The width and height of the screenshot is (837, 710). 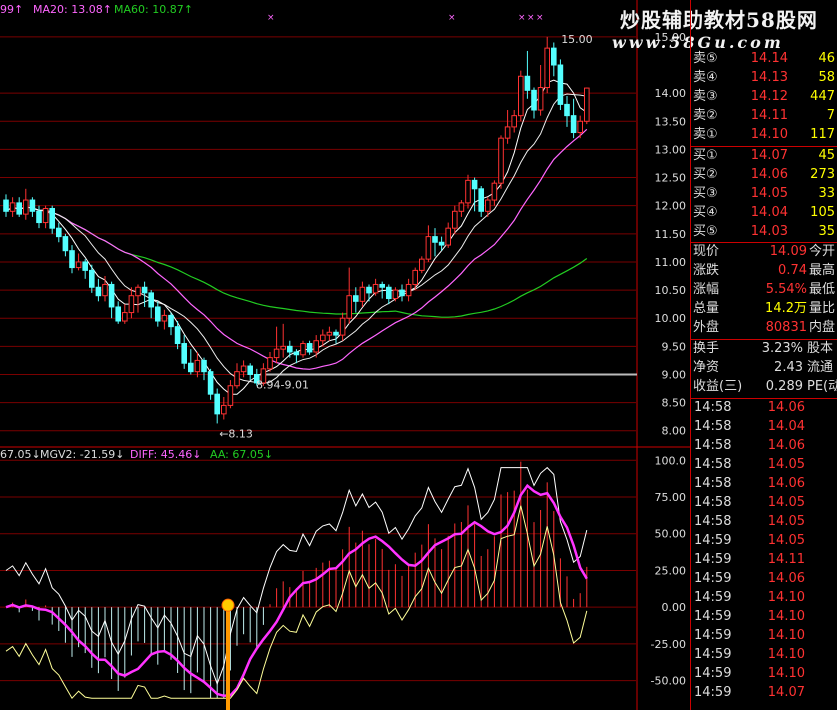 I want to click on y-tick-label: 75.00, so click(x=671, y=497).